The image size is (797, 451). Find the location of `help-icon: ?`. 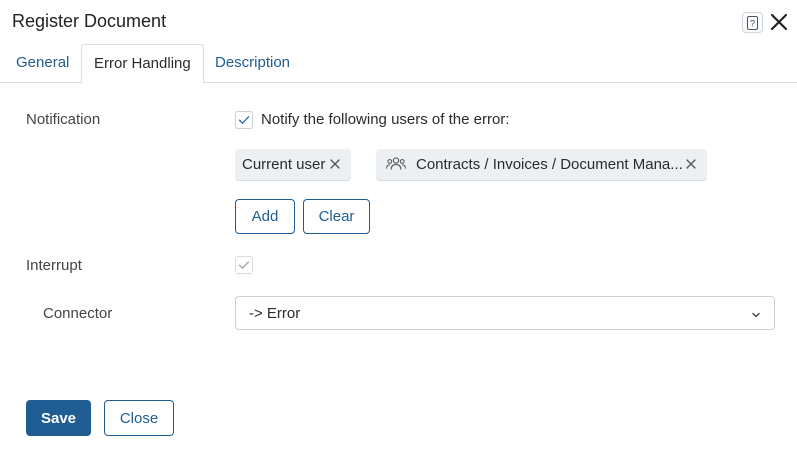

help-icon: ? is located at coordinates (752, 22).